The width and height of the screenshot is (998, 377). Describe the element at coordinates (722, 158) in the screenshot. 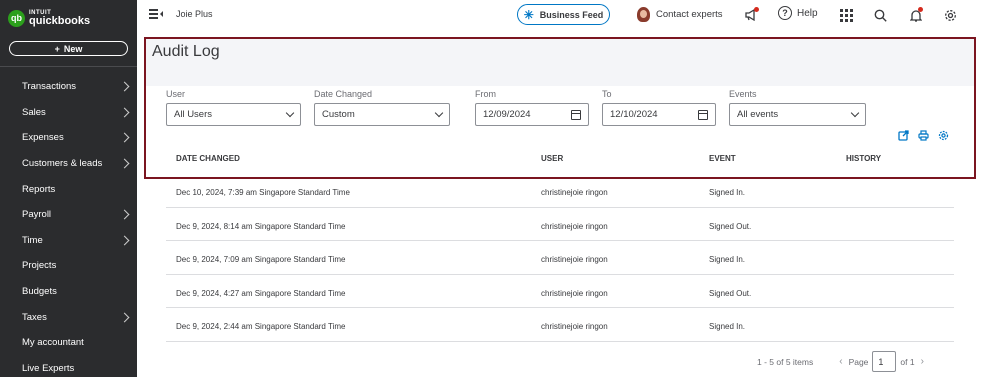

I see `column-header-event: EVENT` at that location.